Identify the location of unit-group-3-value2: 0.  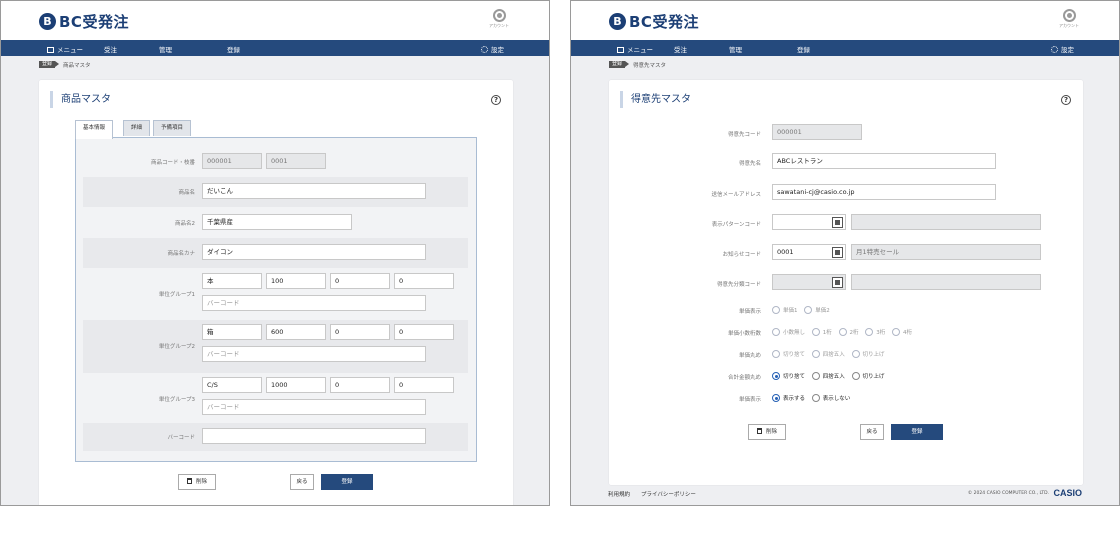
(360, 385).